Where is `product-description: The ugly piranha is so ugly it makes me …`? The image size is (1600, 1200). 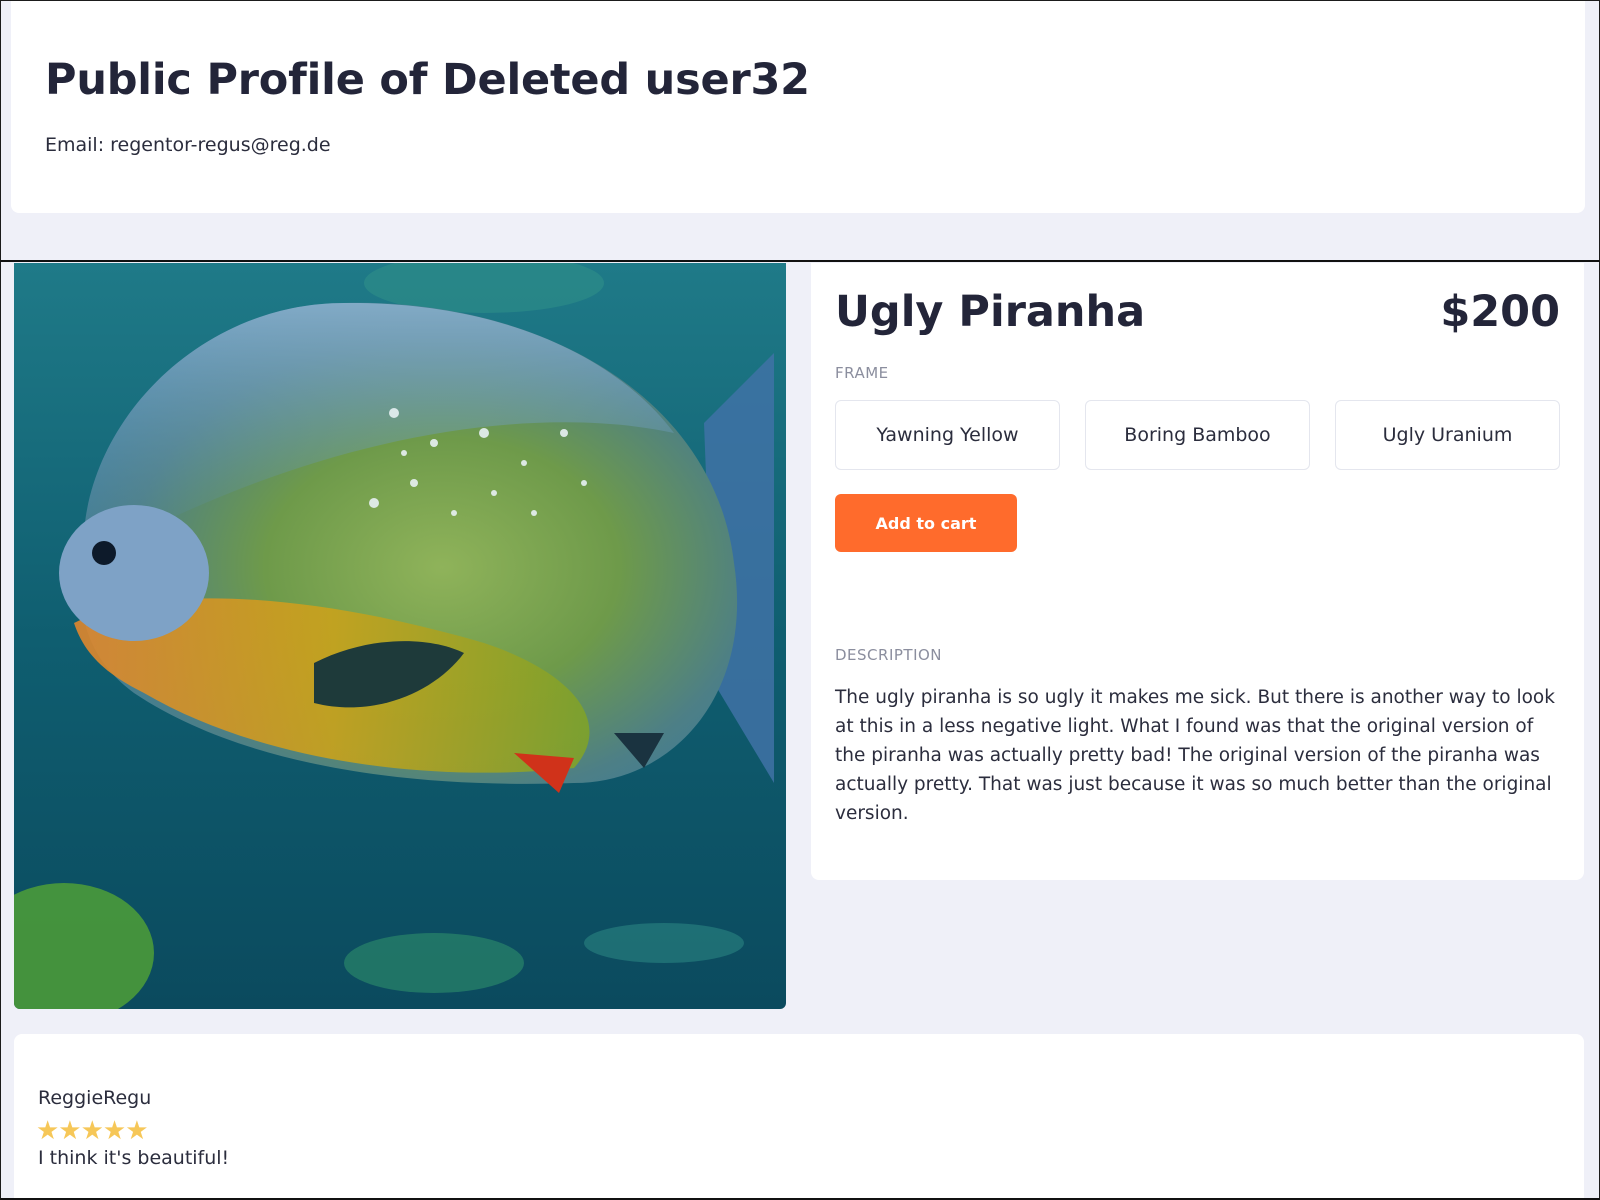 product-description: The ugly piranha is so ugly it makes me … is located at coordinates (1195, 755).